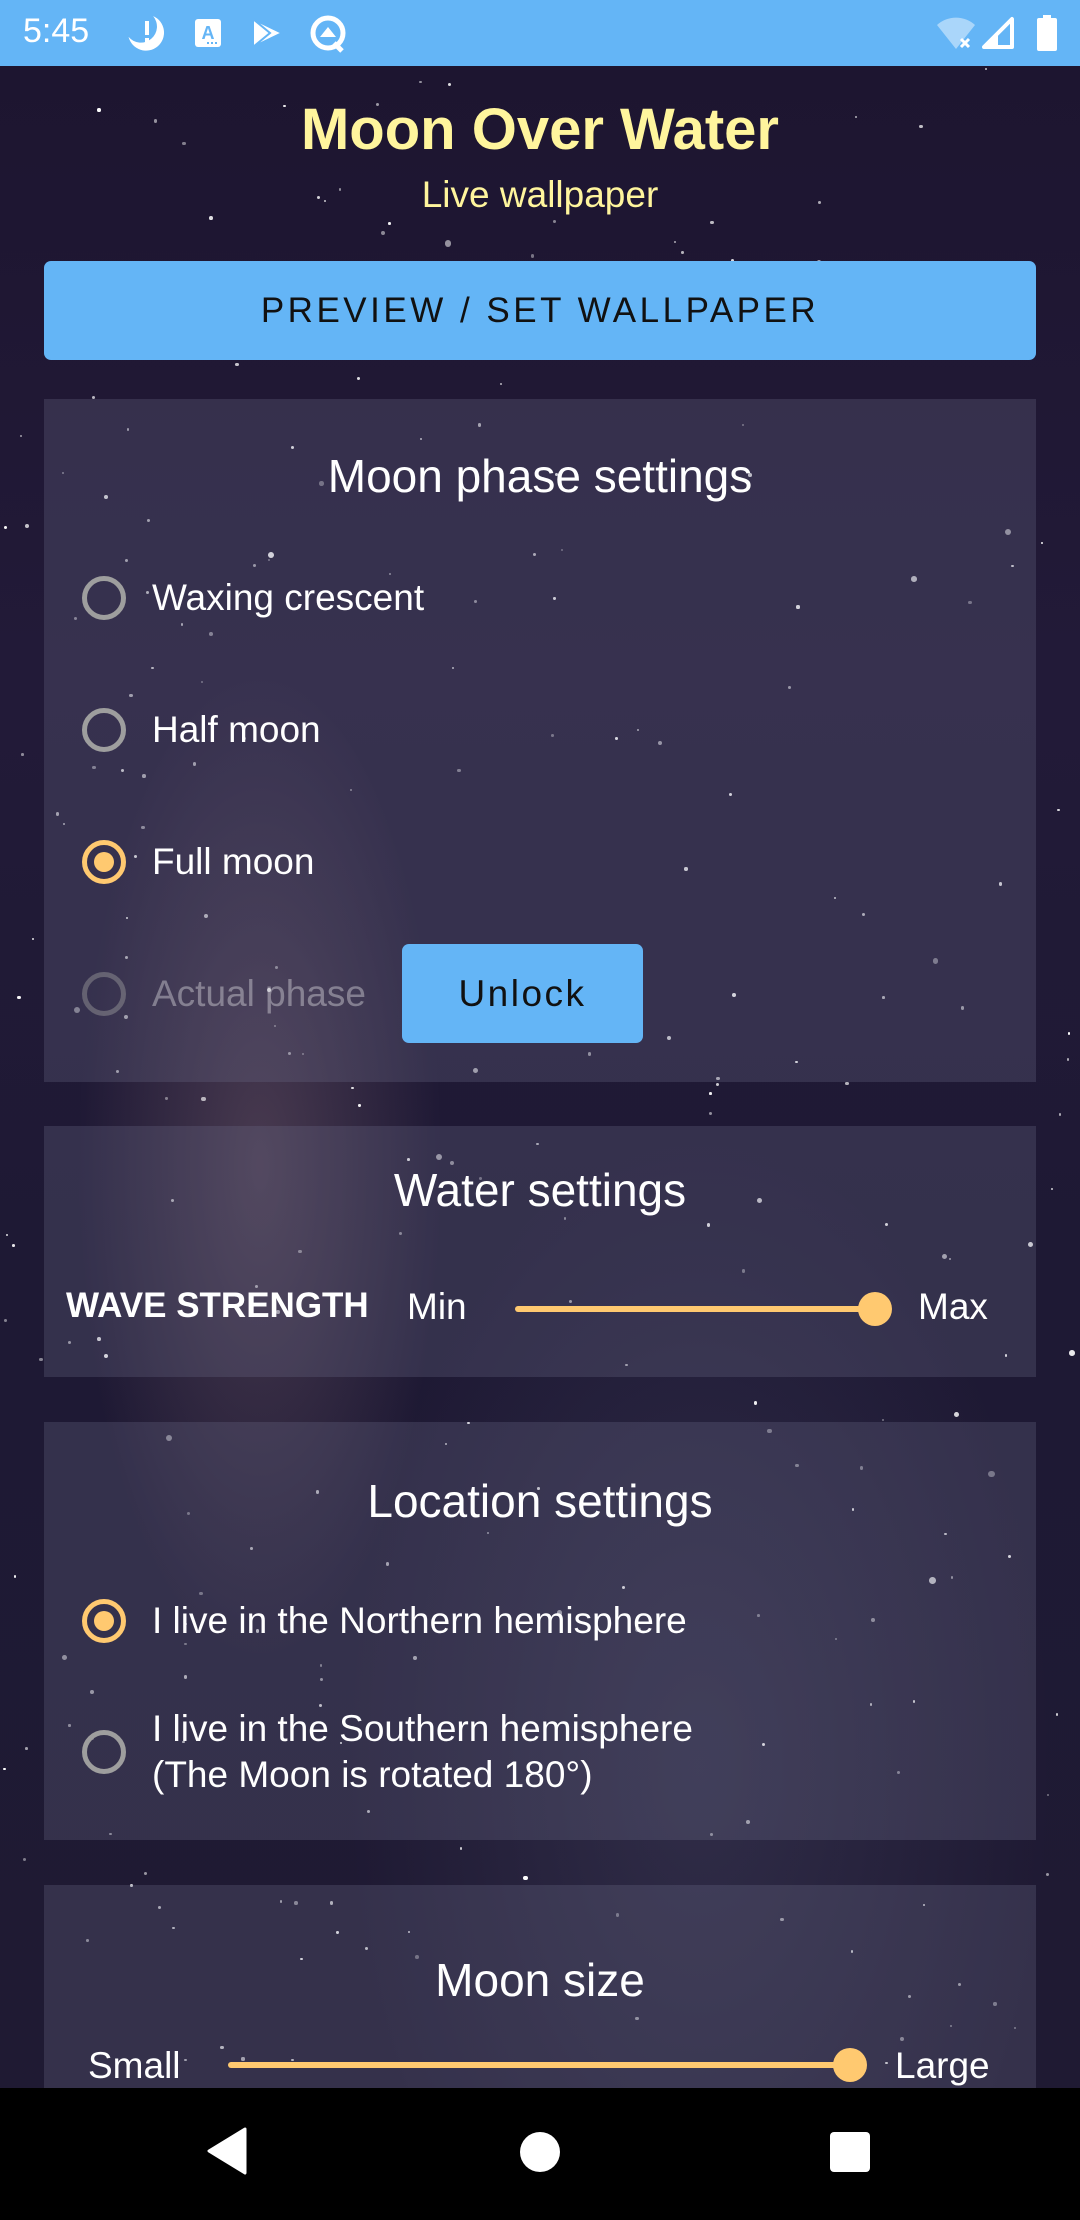 This screenshot has height=2220, width=1080. What do you see at coordinates (217, 1305) in the screenshot?
I see `wave-strength-label: WAVE STRENGTH` at bounding box center [217, 1305].